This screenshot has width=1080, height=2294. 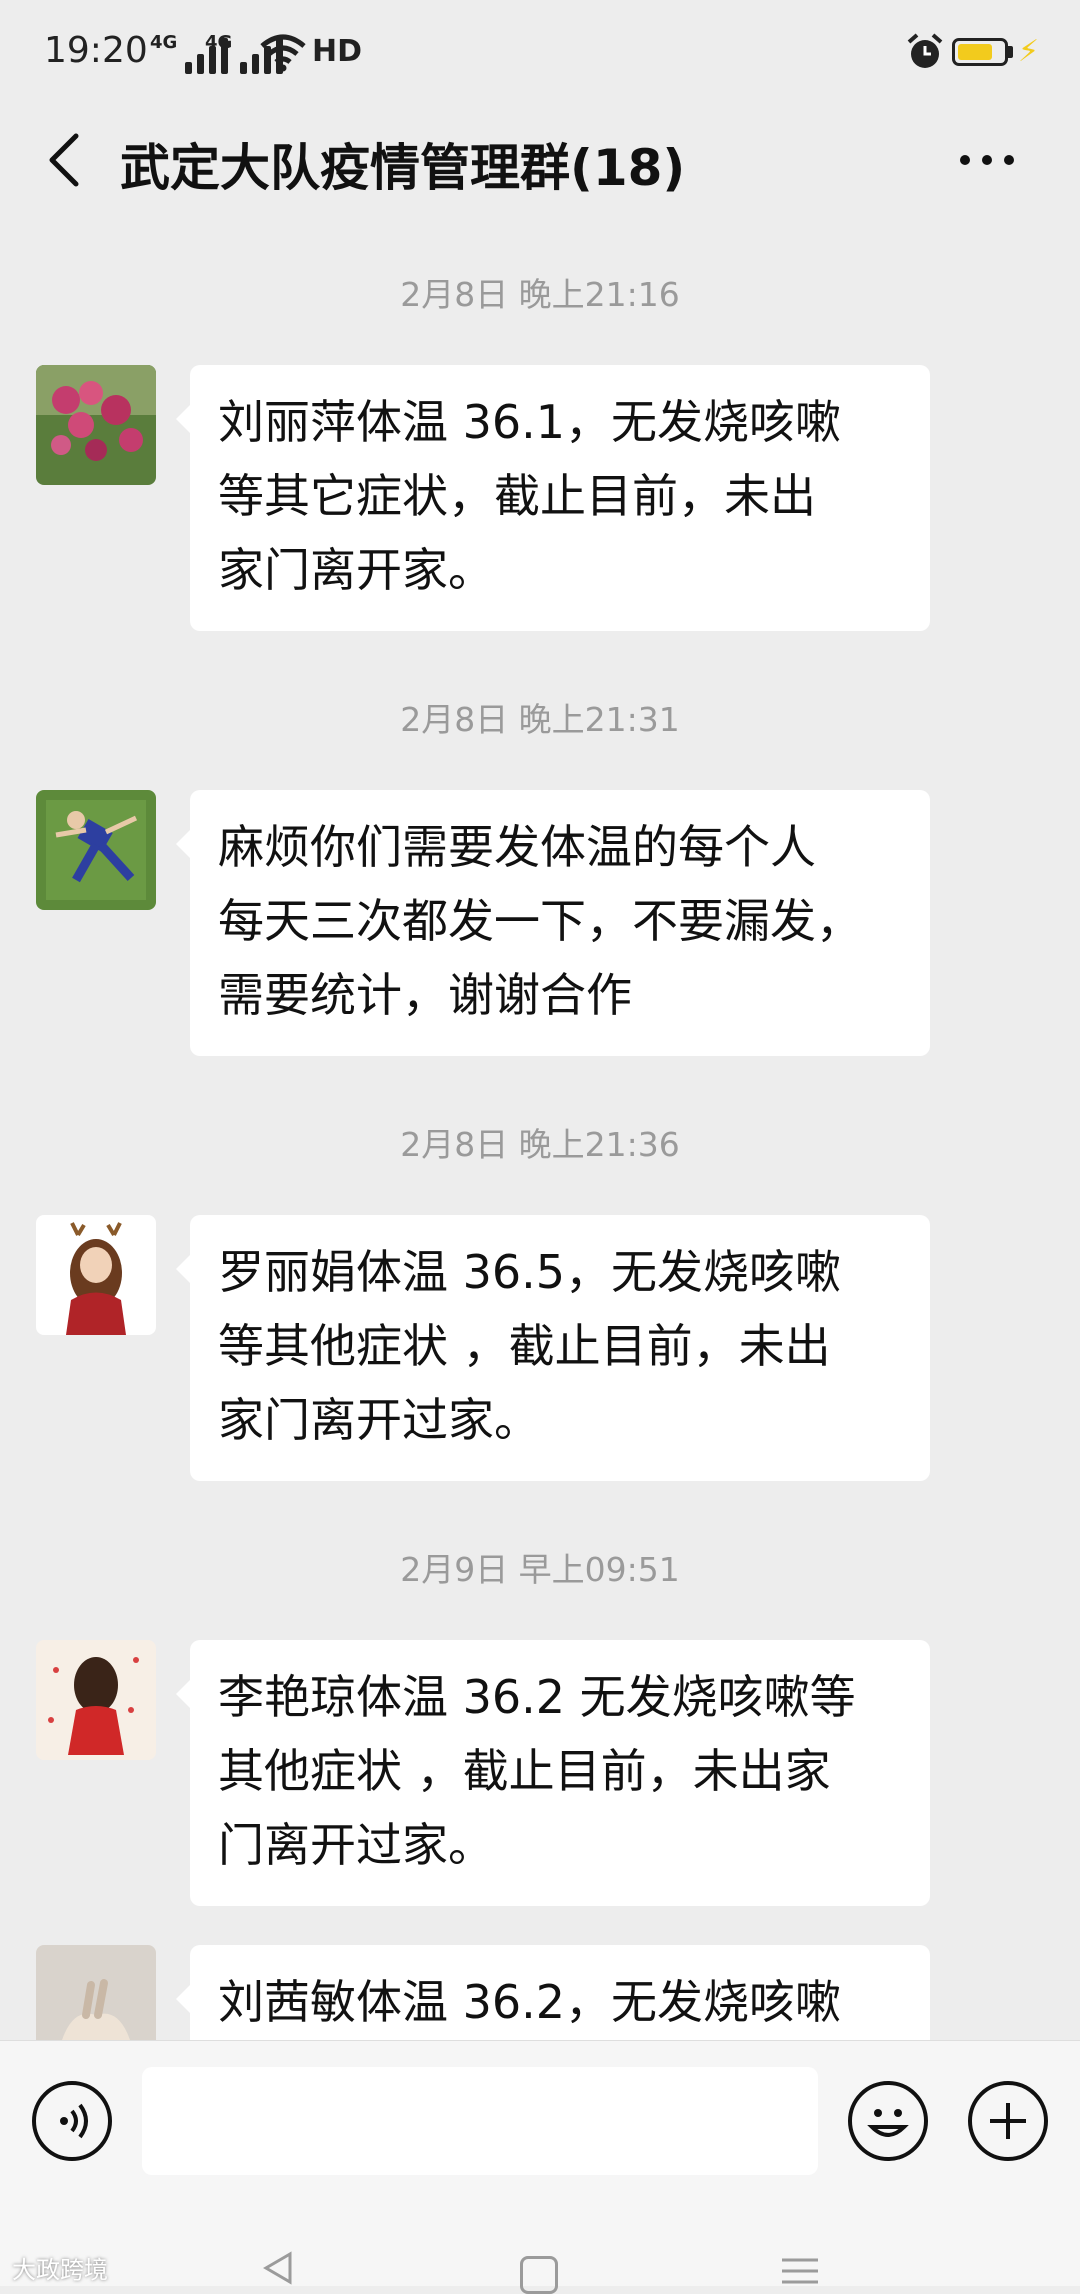 I want to click on message-timestamp: 2月8日 晚上21:16, so click(x=540, y=294).